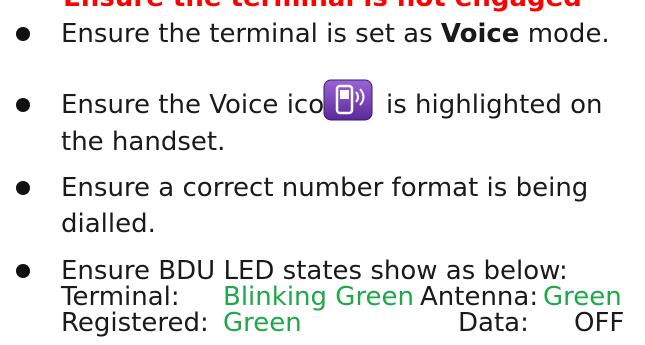 The width and height of the screenshot is (645, 345). I want to click on item-voice-icon-cont-text: the handset., so click(143, 142).